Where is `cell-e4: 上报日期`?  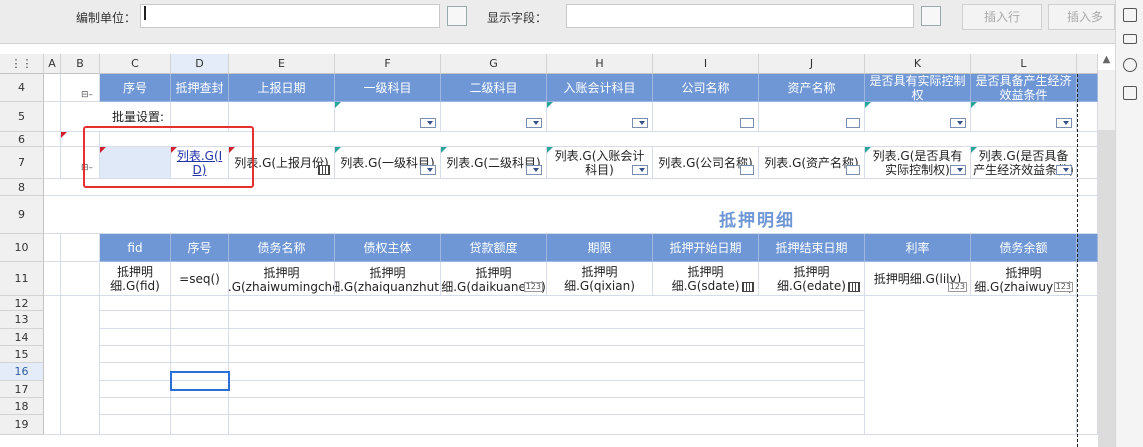 cell-e4: 上报日期 is located at coordinates (282, 88).